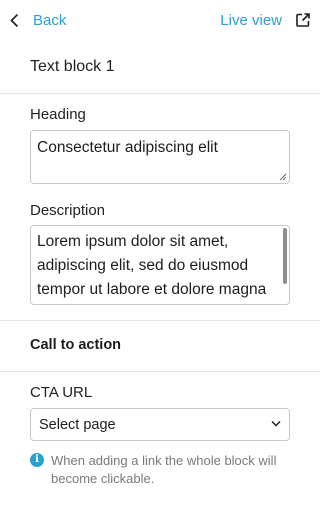 The height and width of the screenshot is (521, 320). I want to click on external-link-icon, so click(303, 20).